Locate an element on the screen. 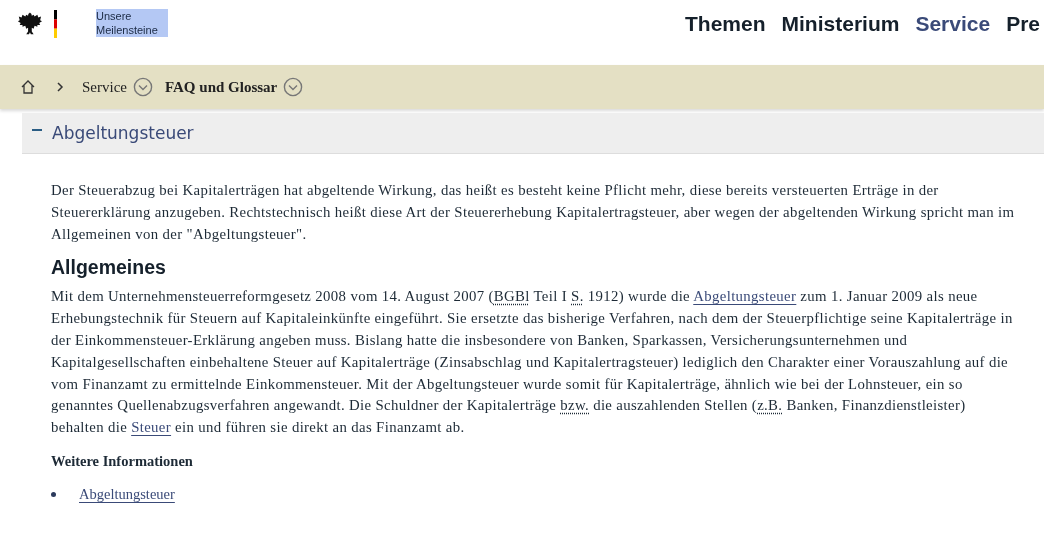 This screenshot has width=1044, height=540. bullet-icon is located at coordinates (53, 494).